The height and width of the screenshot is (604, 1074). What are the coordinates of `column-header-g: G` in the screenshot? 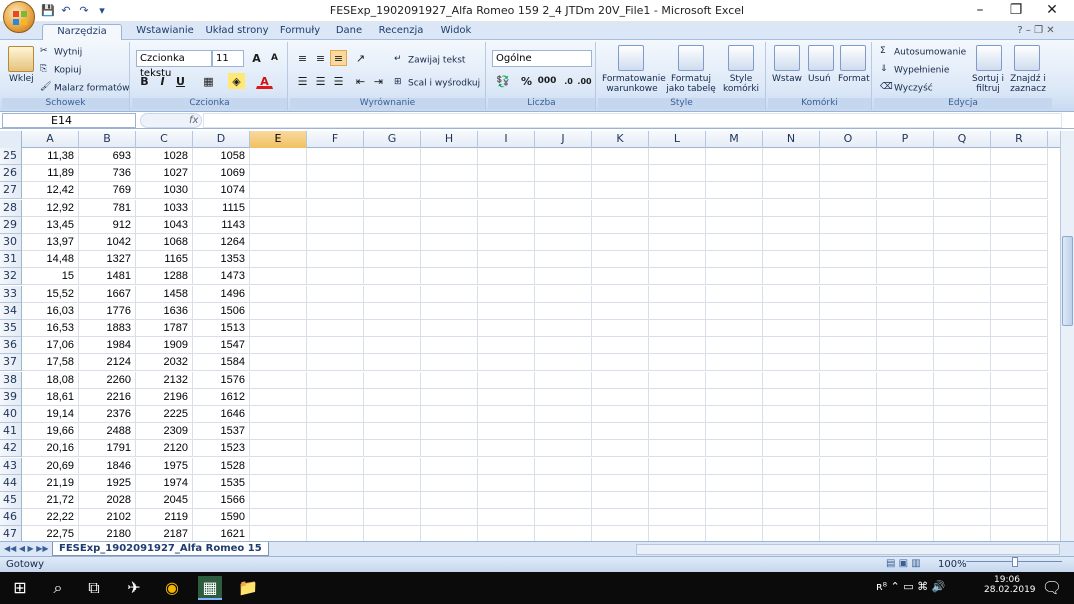 It's located at (392, 139).